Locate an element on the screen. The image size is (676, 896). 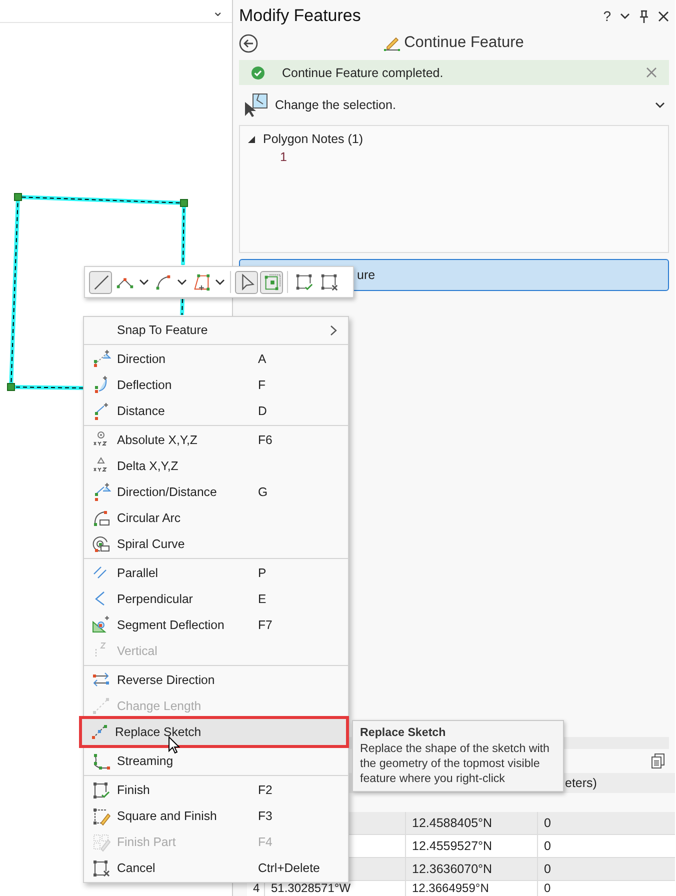
tree-item: 1 is located at coordinates (283, 157).